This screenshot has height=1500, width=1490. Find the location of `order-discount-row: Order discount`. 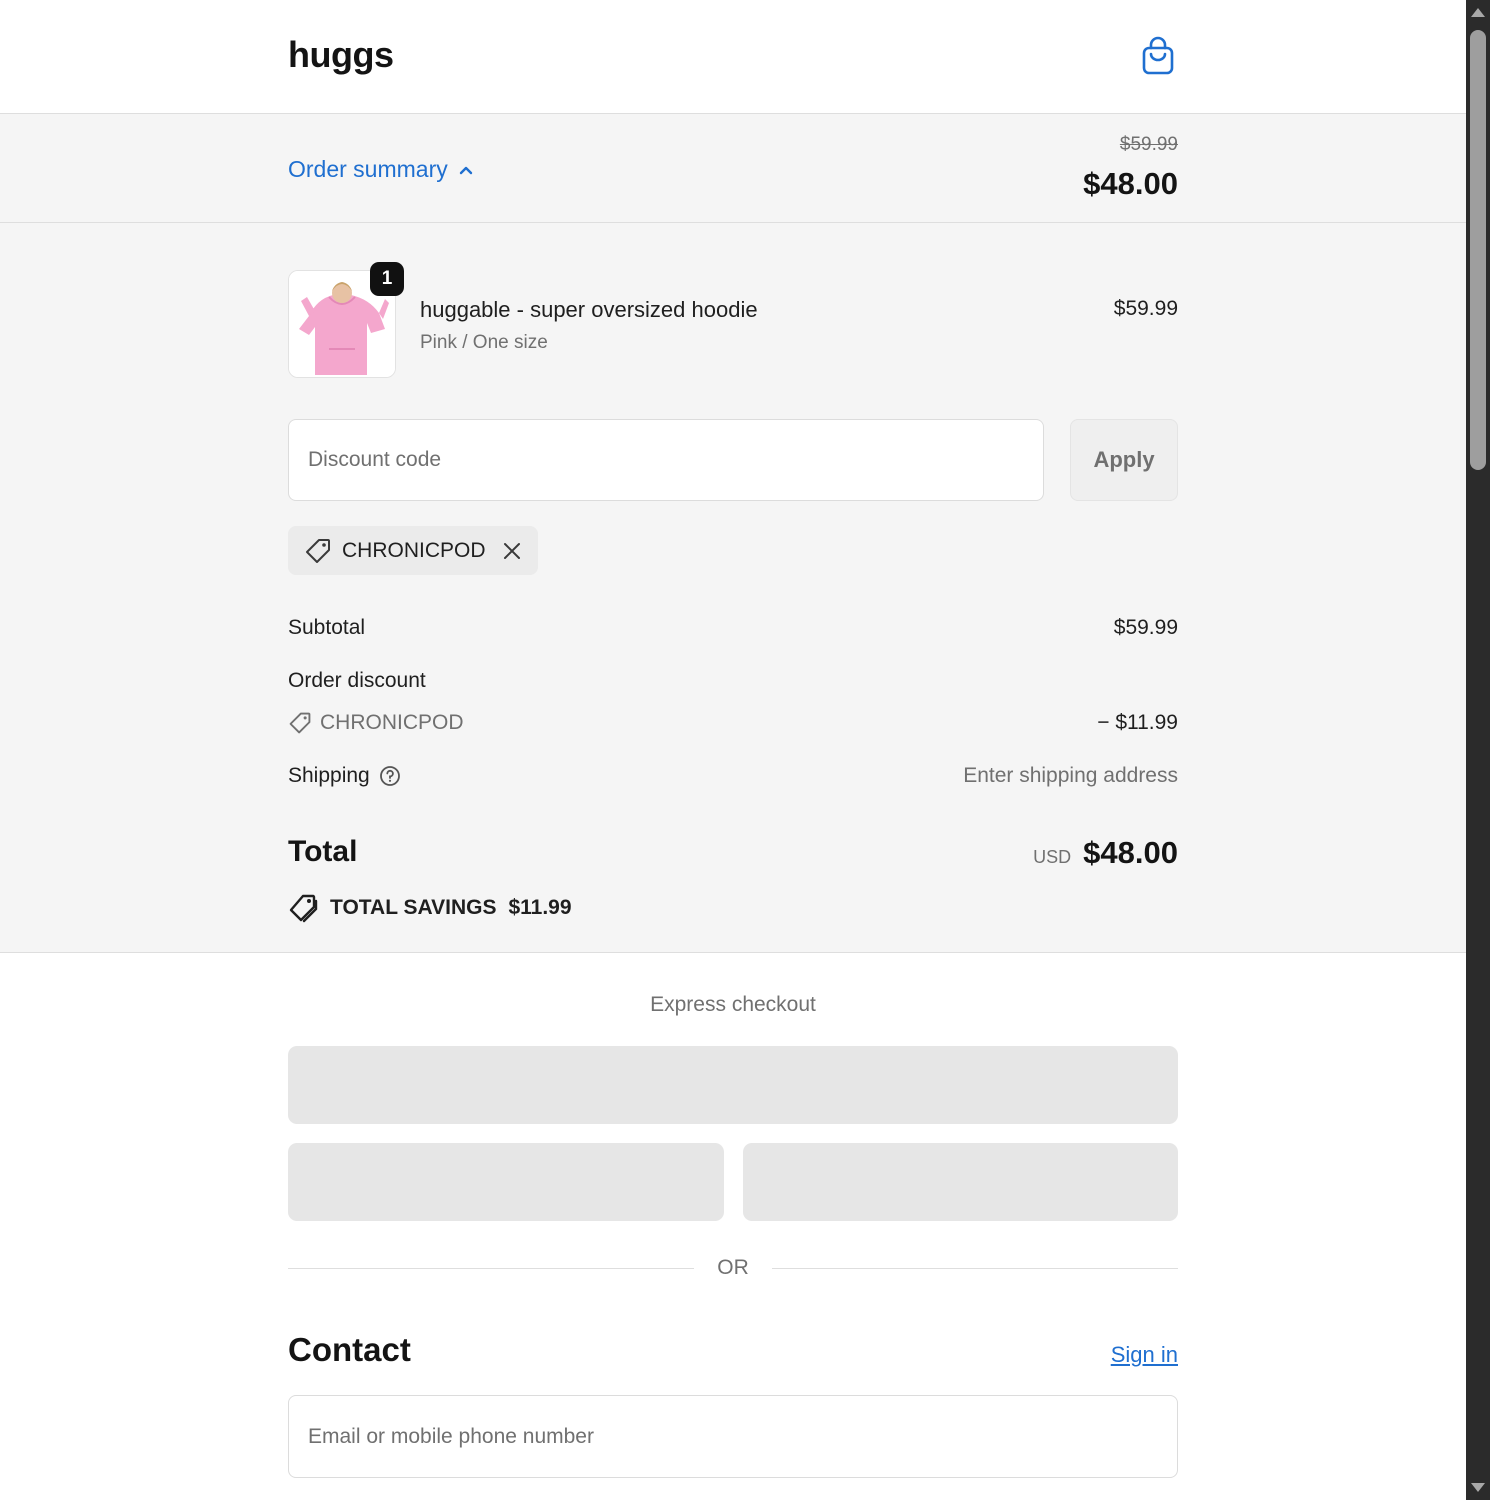

order-discount-row: Order discount is located at coordinates (733, 681).